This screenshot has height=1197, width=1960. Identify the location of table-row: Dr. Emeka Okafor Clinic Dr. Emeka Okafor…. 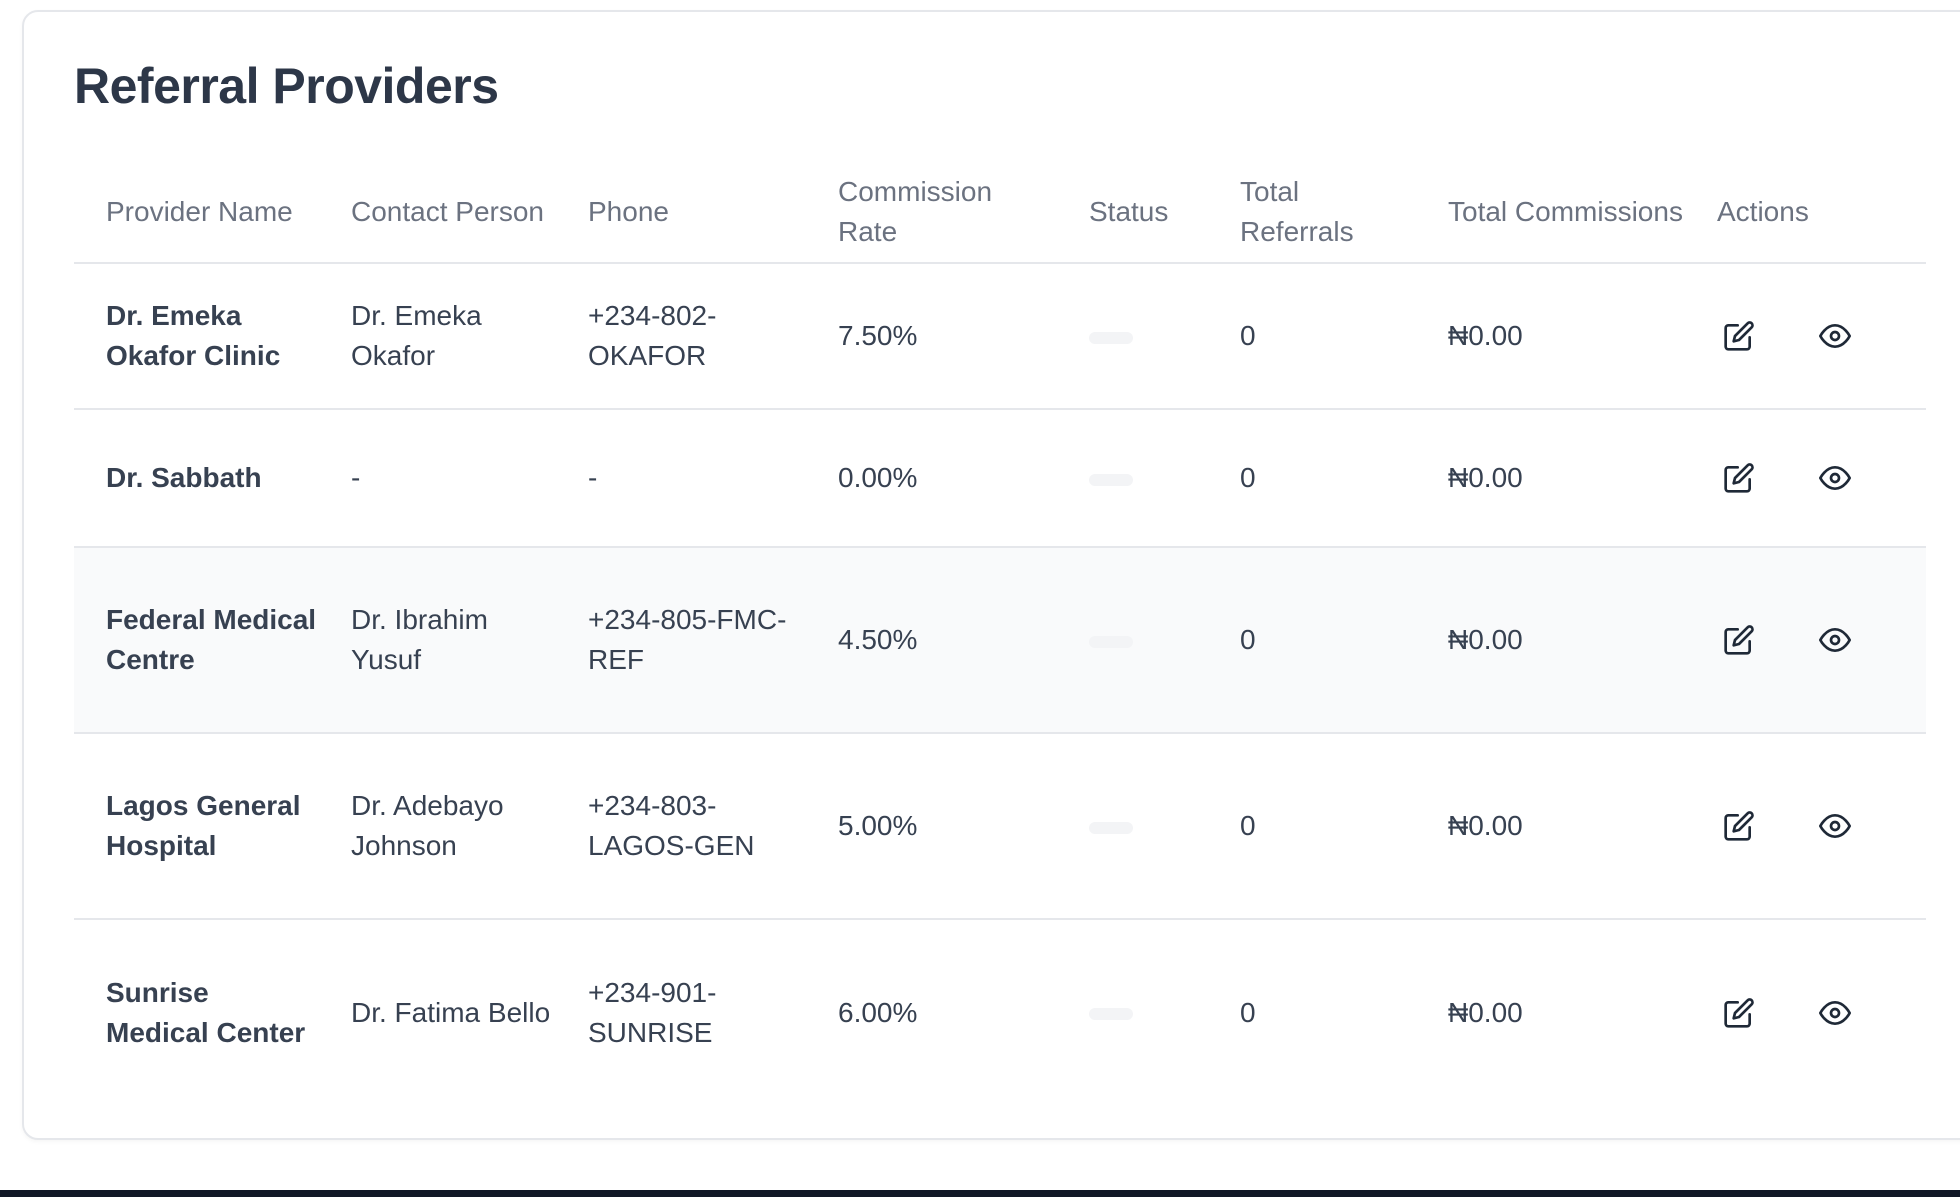
(1000, 336).